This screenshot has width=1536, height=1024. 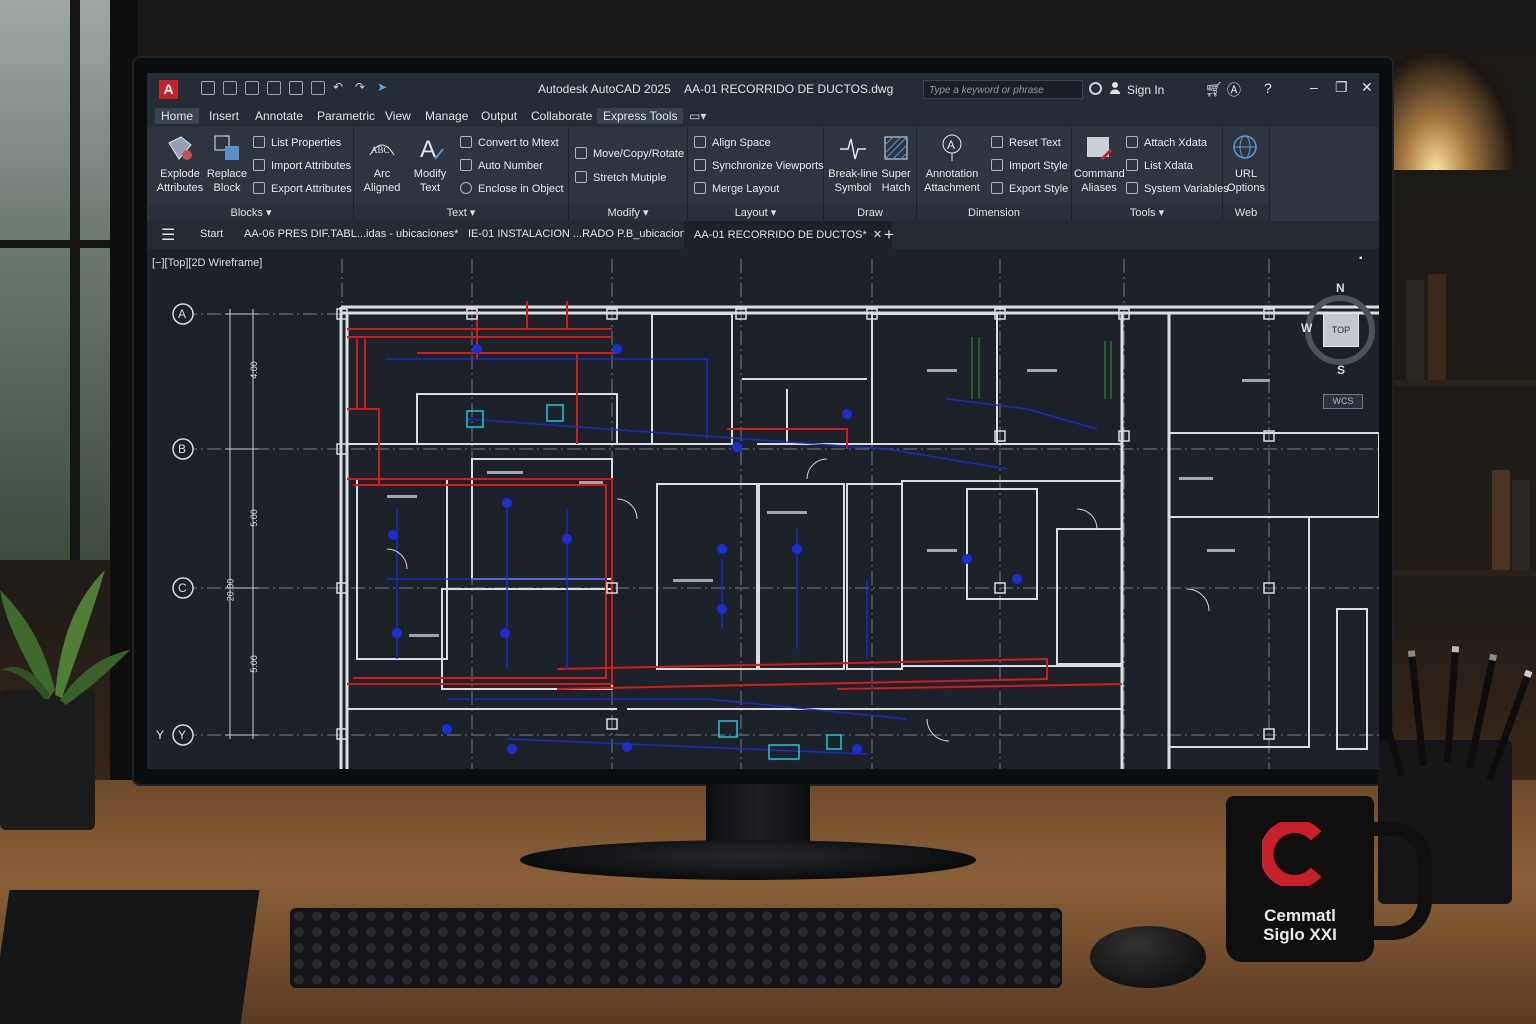 I want to click on new-icon, so click(x=208, y=88).